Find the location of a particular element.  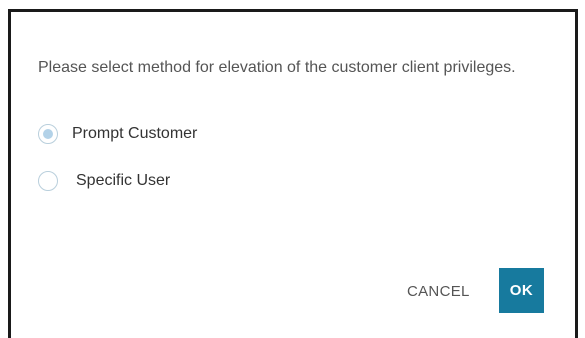

option-label: Specific User is located at coordinates (123, 180).